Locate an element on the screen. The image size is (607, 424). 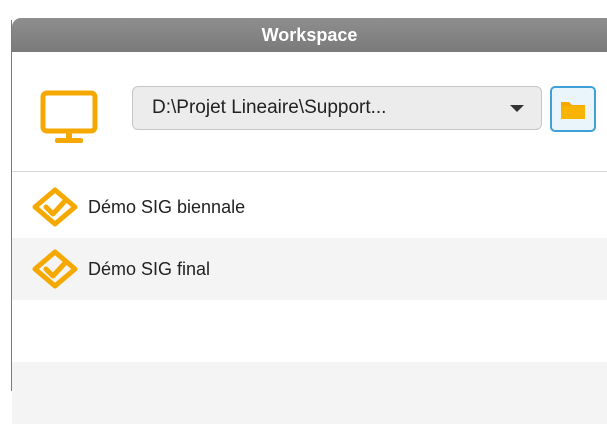
divider is located at coordinates (309, 171).